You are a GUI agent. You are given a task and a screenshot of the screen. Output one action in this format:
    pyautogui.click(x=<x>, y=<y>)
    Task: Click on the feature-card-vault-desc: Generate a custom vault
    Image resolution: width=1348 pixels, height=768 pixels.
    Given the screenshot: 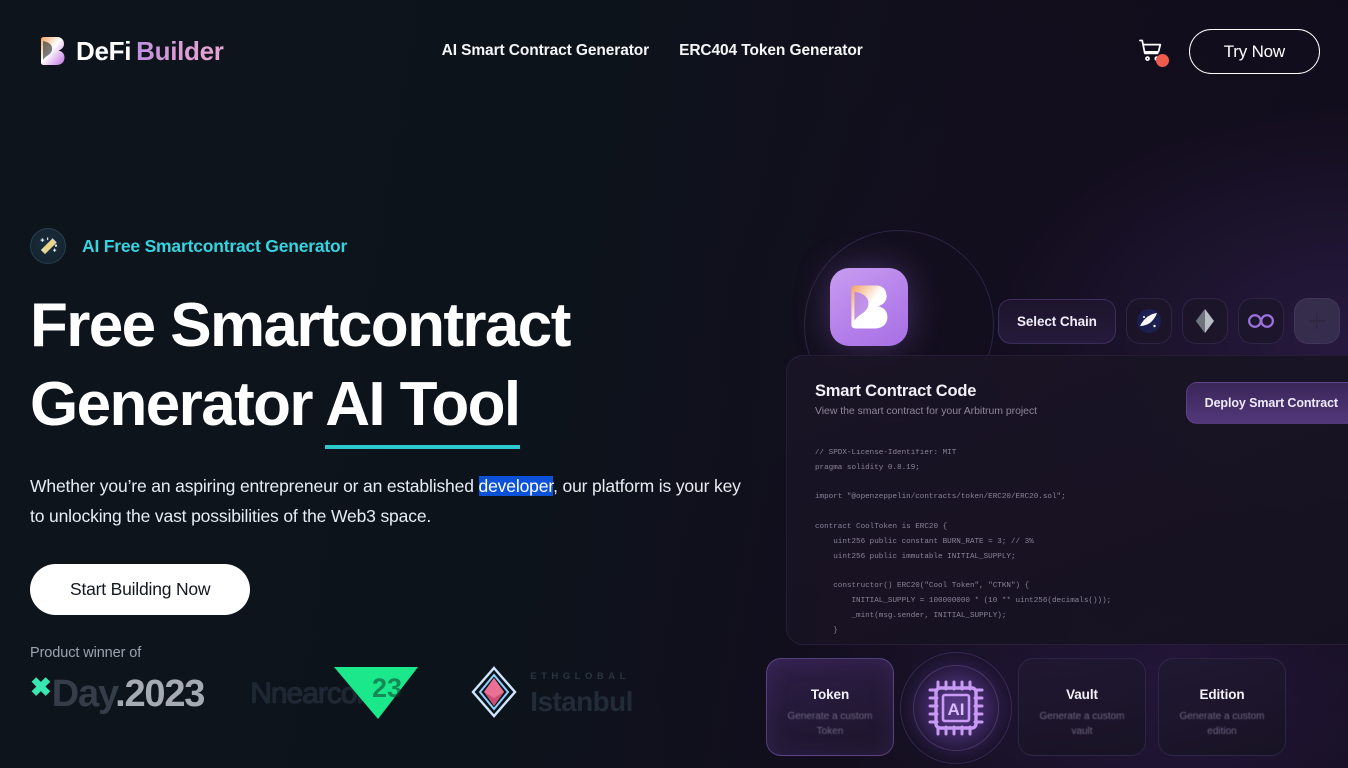 What is the action you would take?
    pyautogui.click(x=1082, y=724)
    